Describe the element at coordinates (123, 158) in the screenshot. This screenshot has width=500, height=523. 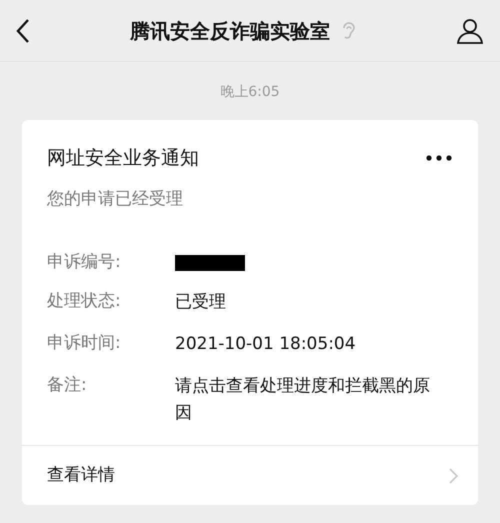
I see `card-title: 网址安全业务通知` at that location.